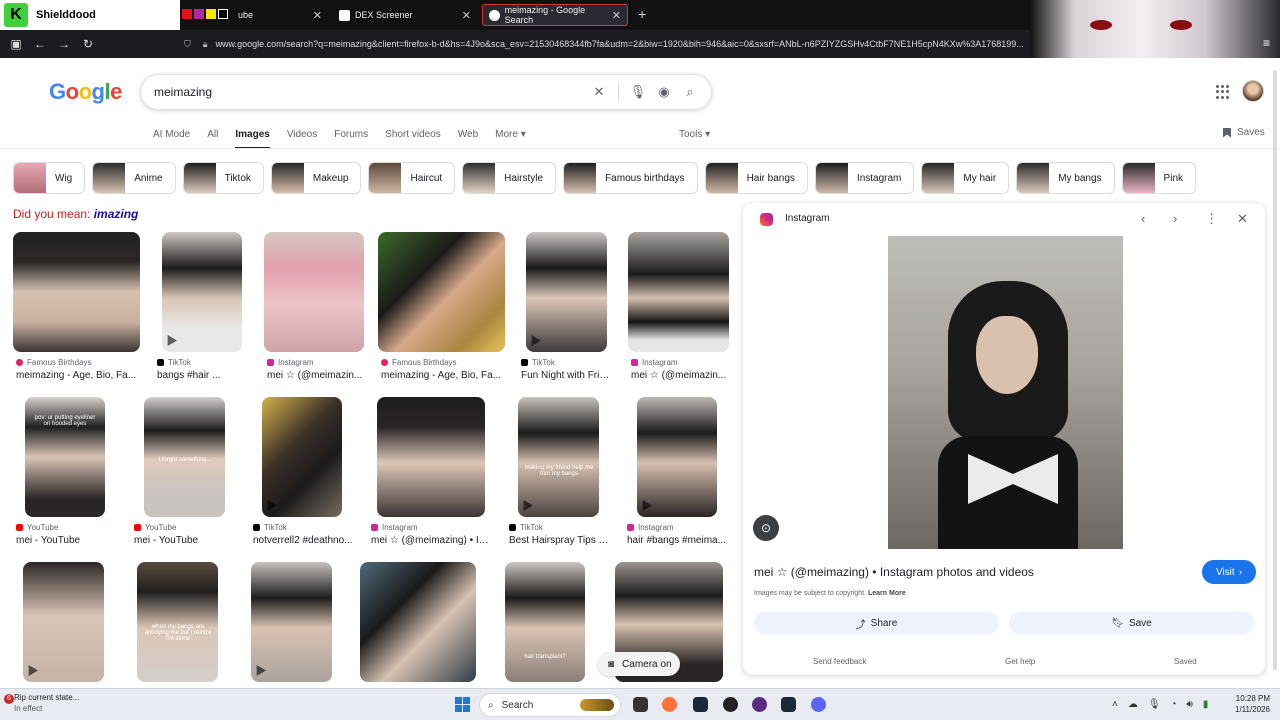  Describe the element at coordinates (640, 704) in the screenshot. I see `task-view-icon` at that location.